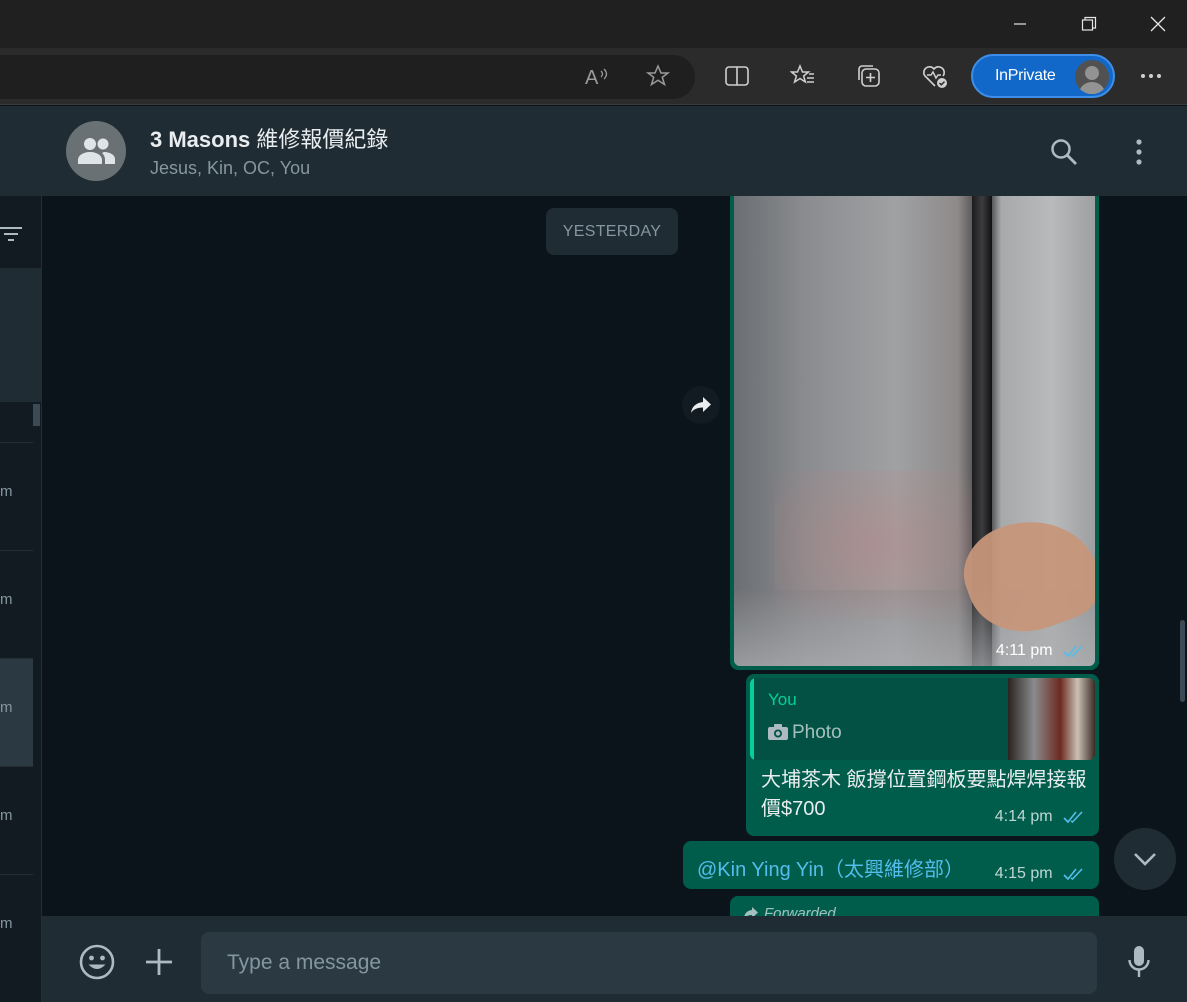  Describe the element at coordinates (751, 911) in the screenshot. I see `forwarded-icon` at that location.